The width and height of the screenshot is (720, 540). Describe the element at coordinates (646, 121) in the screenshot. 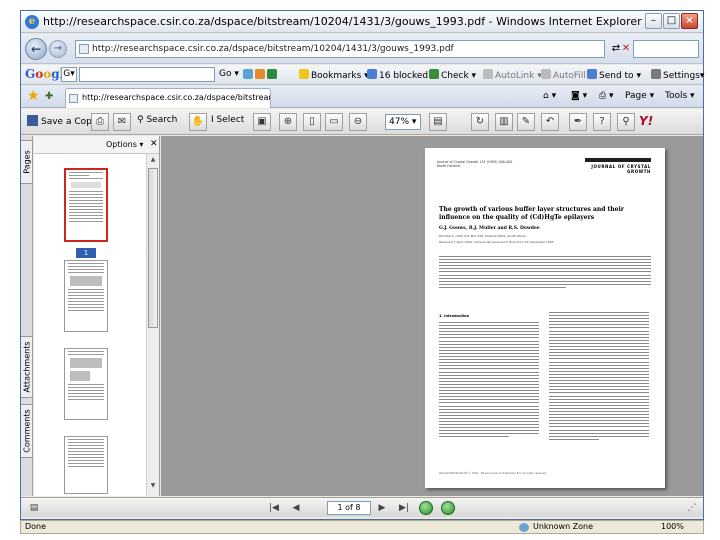

I see `yahoo-logo-icon: Y!` at that location.